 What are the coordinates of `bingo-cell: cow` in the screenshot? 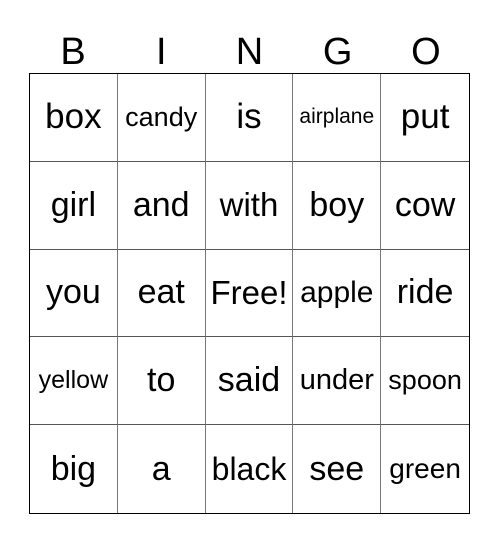 It's located at (425, 206).